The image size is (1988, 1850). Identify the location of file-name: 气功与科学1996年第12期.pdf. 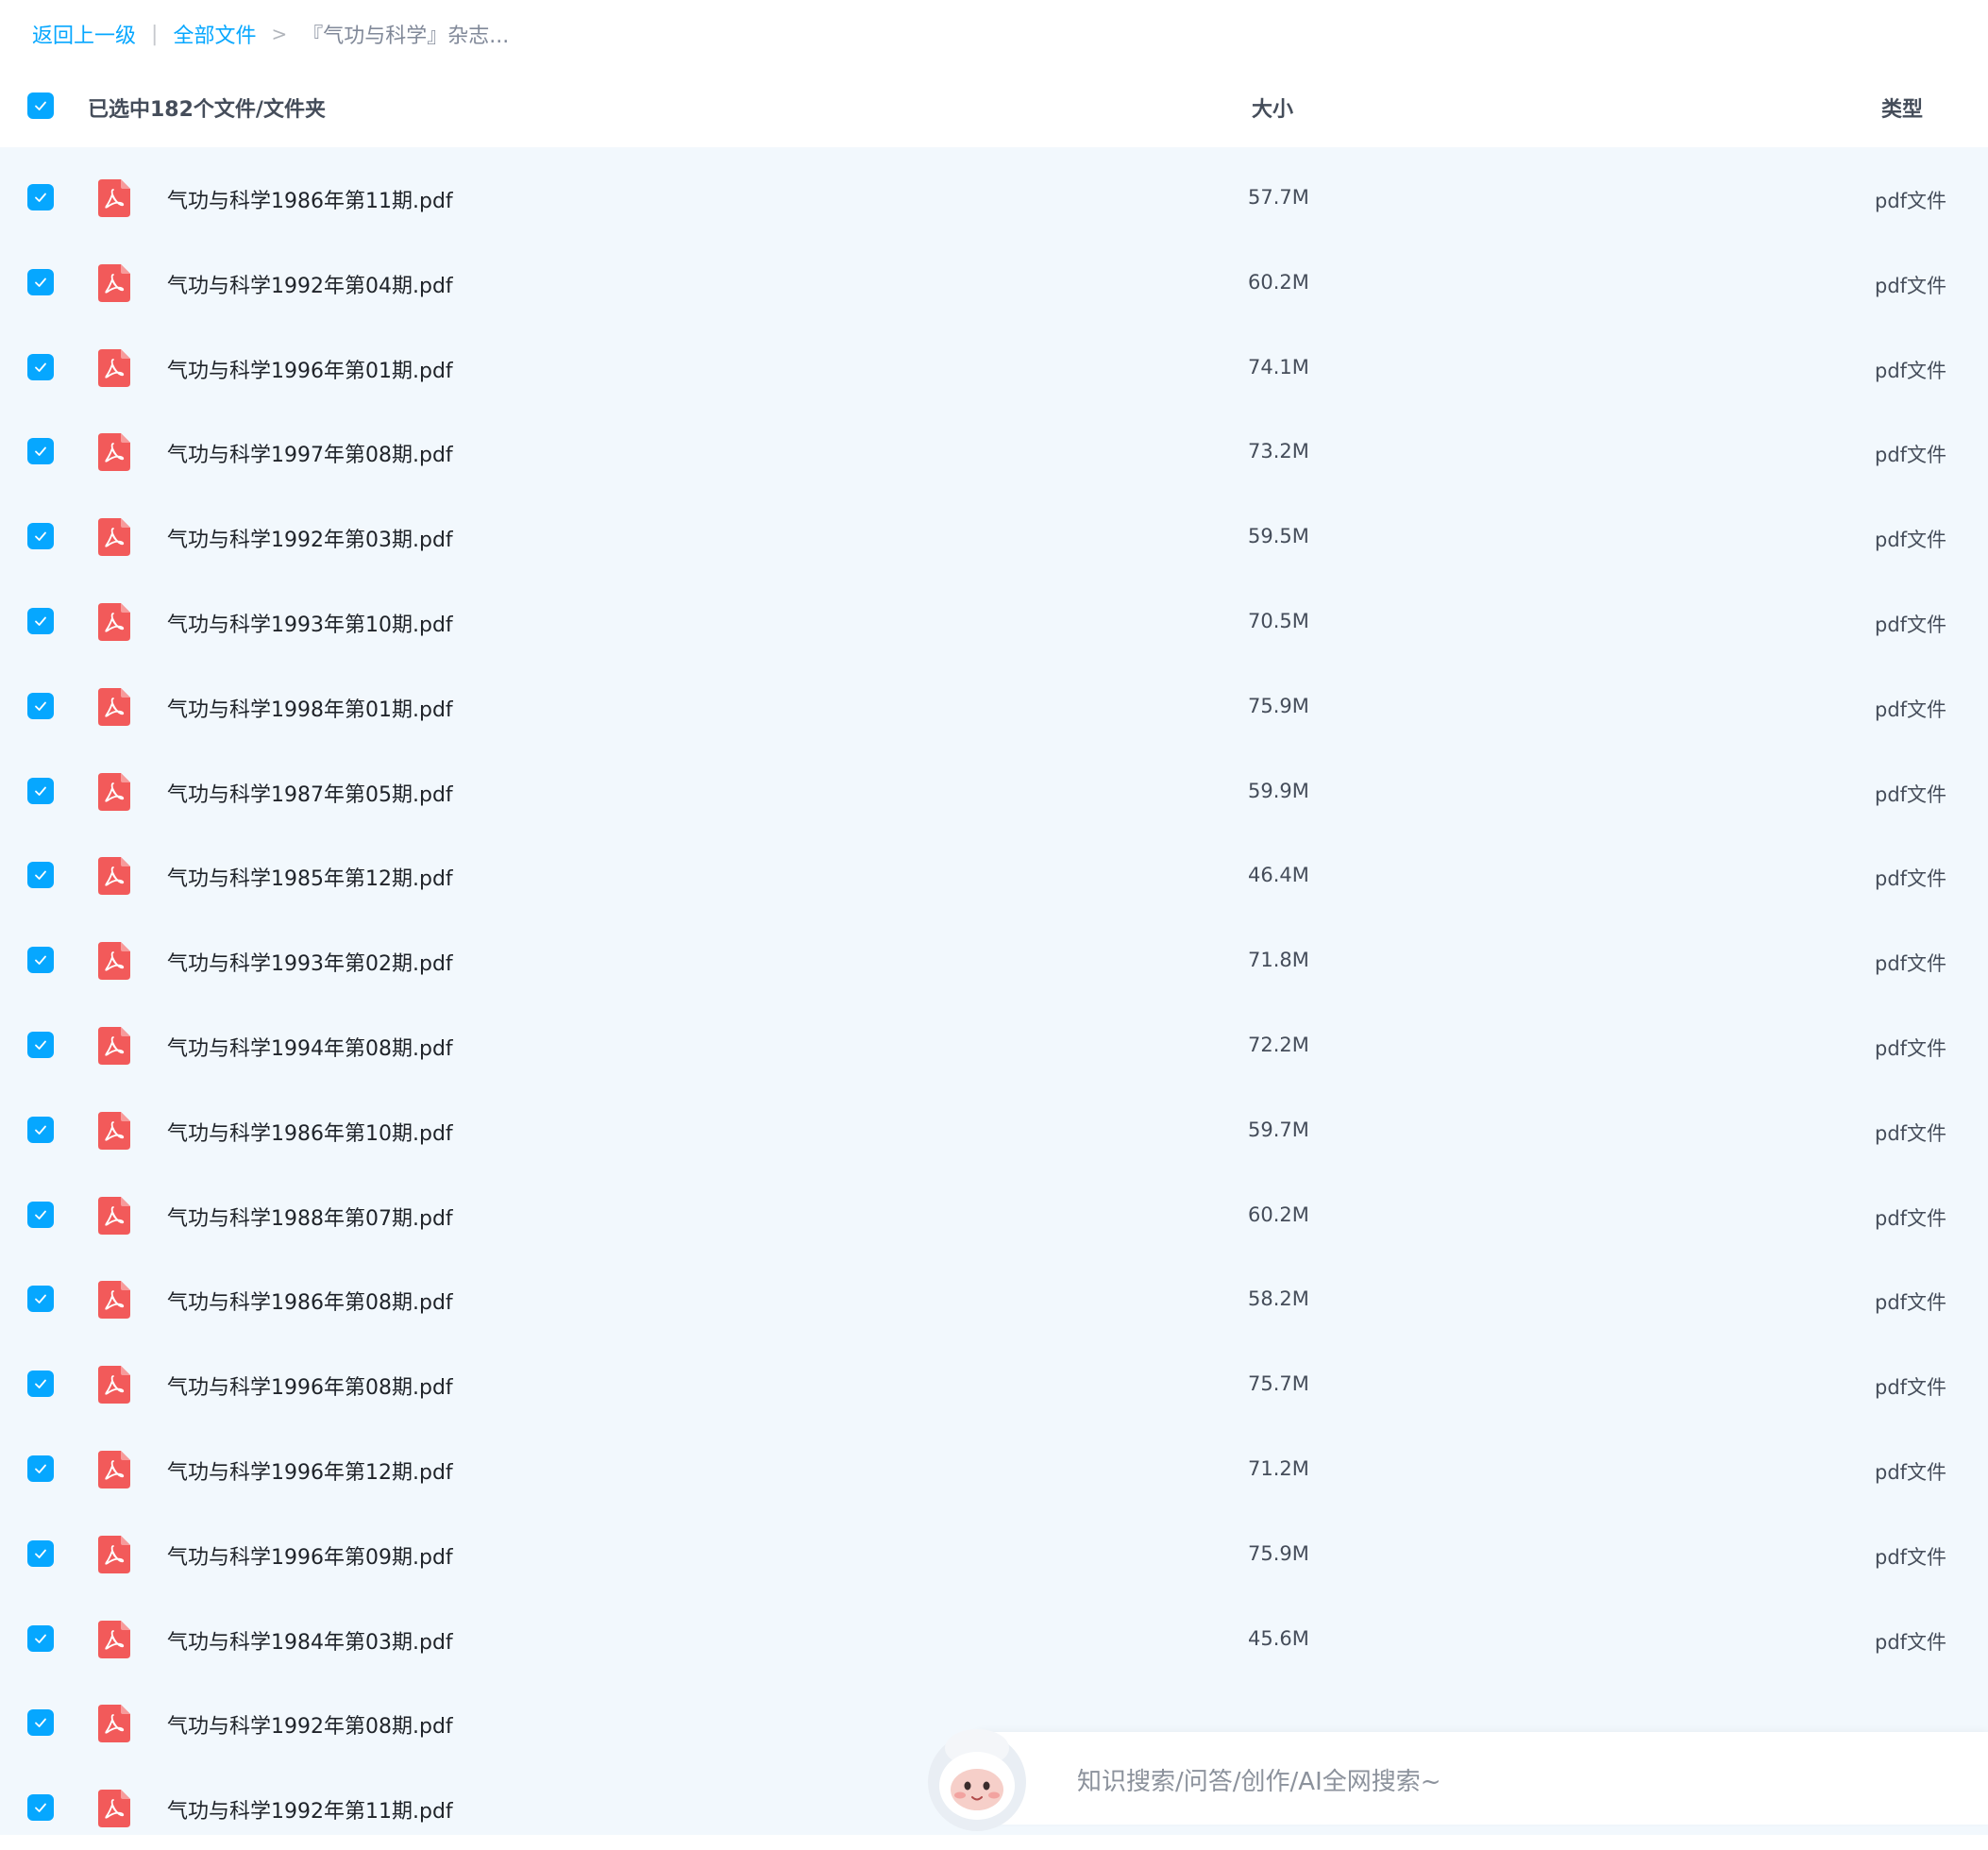
(310, 1470).